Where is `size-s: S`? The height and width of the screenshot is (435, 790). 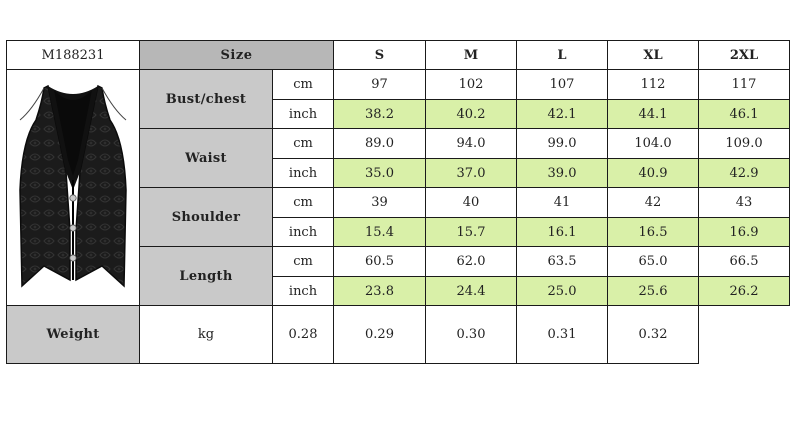
size-s: S is located at coordinates (379, 55).